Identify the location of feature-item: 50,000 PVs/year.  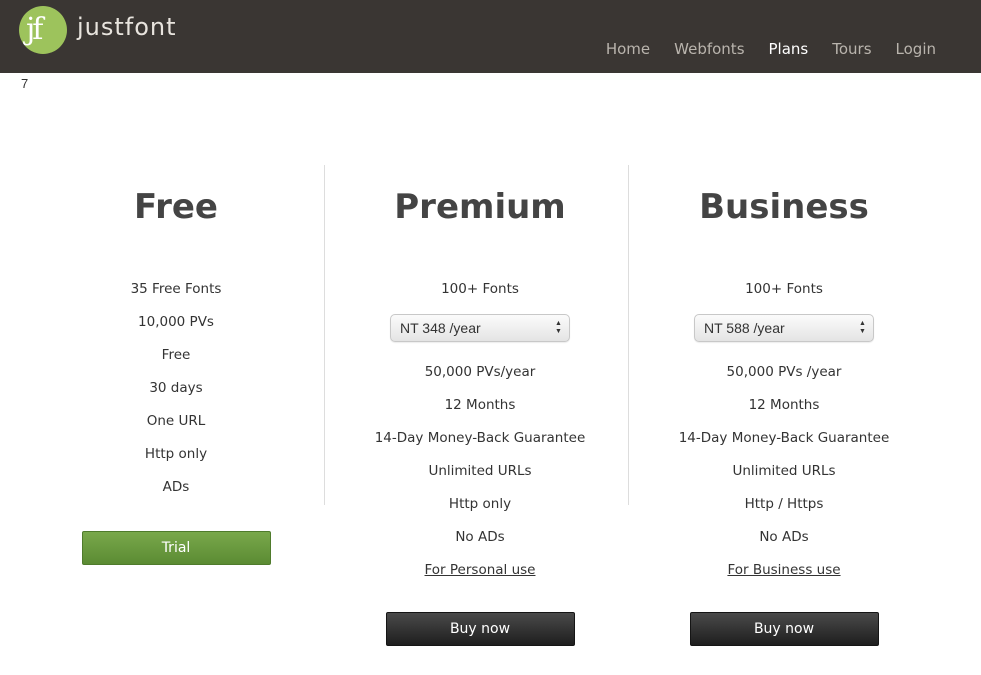
(480, 372).